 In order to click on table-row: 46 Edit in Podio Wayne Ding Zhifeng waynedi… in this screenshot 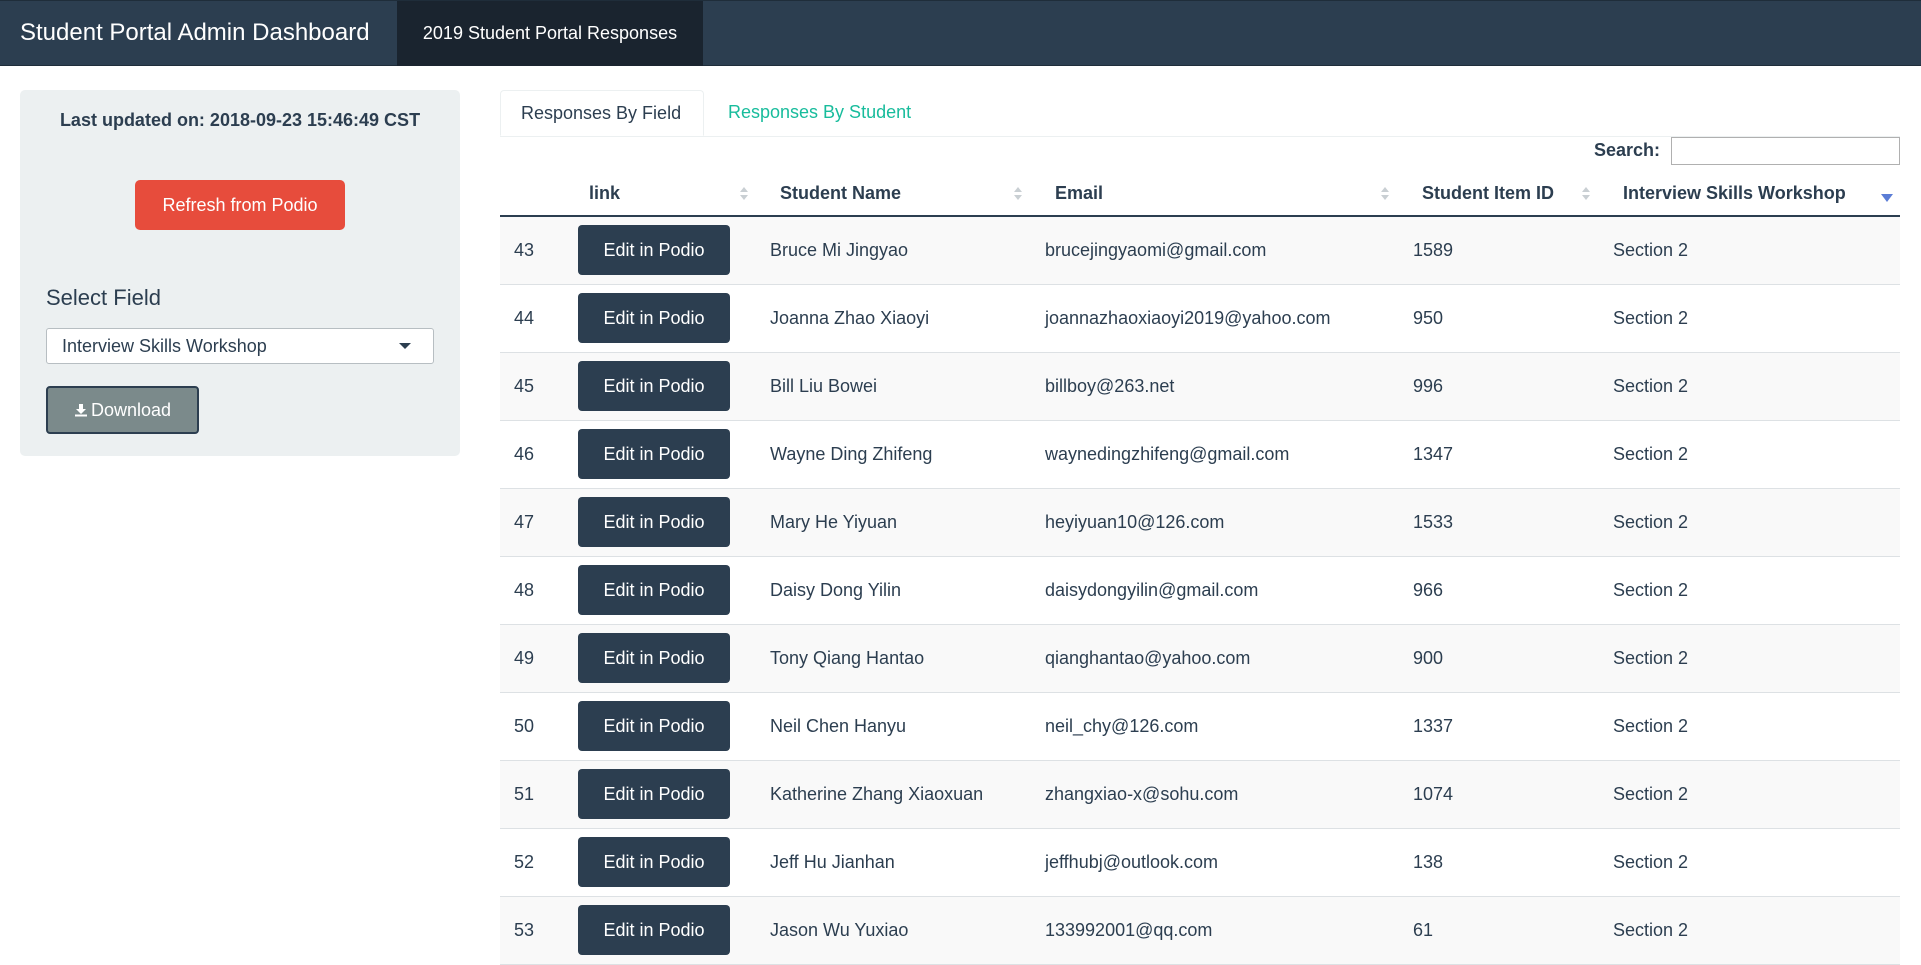, I will do `click(1200, 455)`.